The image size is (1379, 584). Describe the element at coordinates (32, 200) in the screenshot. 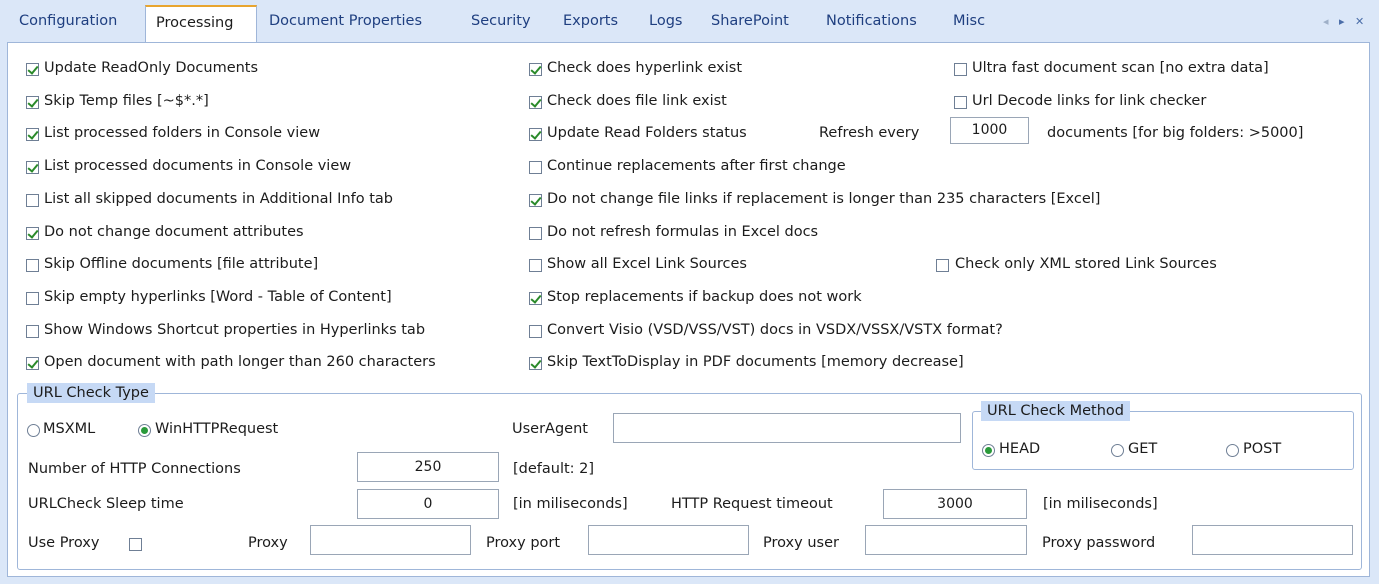

I see `list-all-skipped-documents-in-additional-checkbox` at that location.